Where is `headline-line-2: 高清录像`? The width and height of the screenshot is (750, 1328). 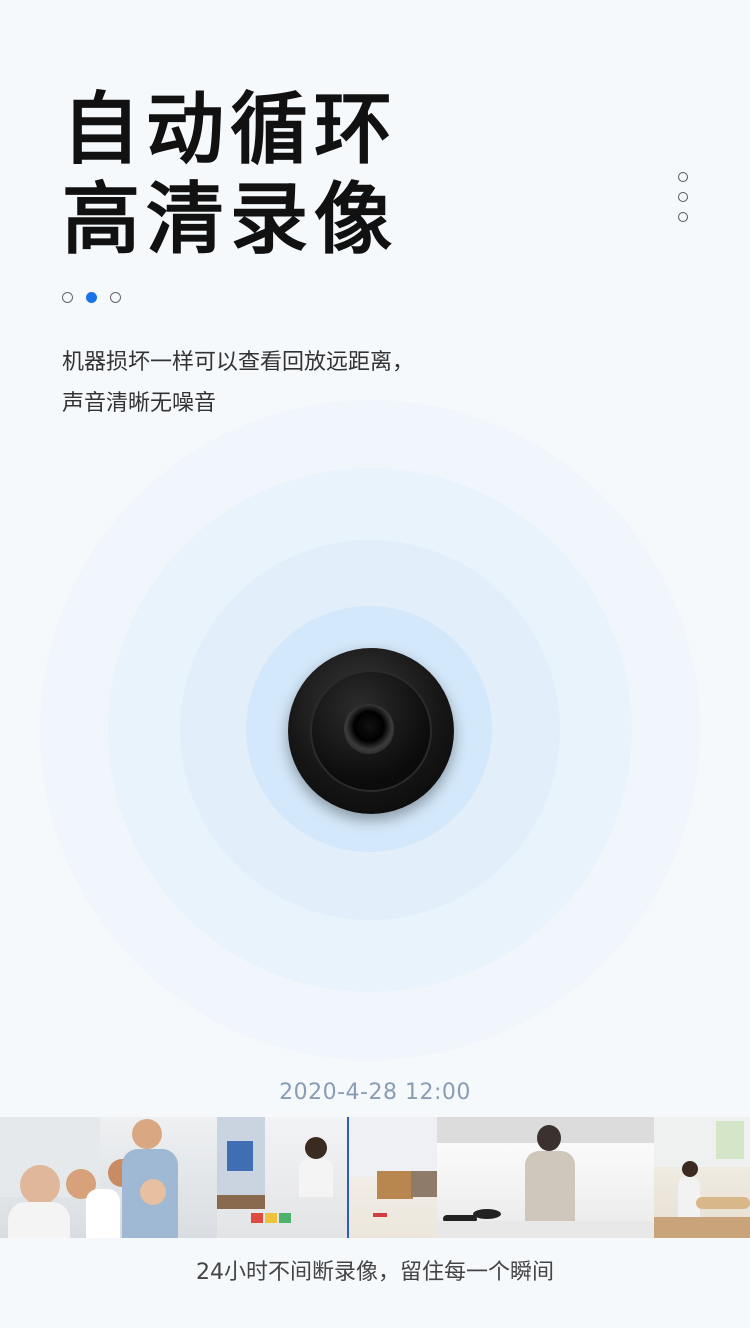 headline-line-2: 高清录像 is located at coordinates (230, 220).